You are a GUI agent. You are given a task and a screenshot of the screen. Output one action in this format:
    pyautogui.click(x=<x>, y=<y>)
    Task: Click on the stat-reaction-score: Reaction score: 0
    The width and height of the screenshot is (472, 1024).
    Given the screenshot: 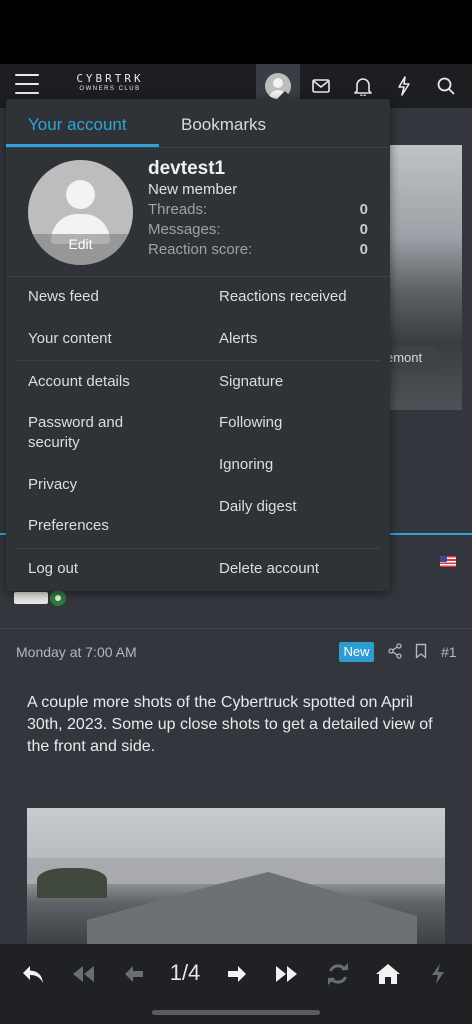 What is the action you would take?
    pyautogui.click(x=258, y=251)
    